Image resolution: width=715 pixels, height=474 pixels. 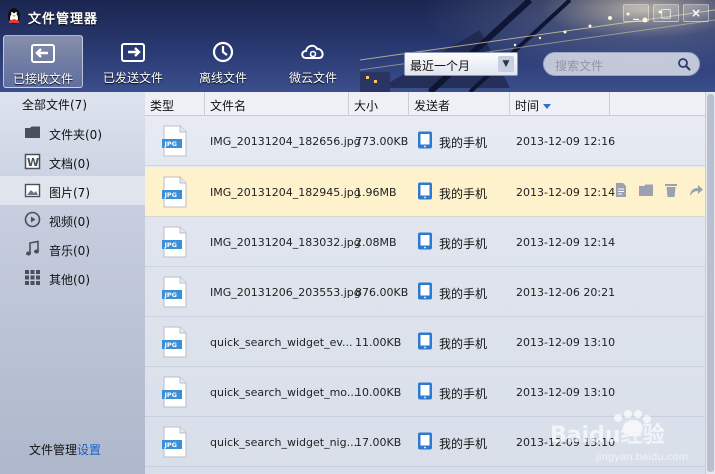 What do you see at coordinates (684, 64) in the screenshot?
I see `search-icon` at bounding box center [684, 64].